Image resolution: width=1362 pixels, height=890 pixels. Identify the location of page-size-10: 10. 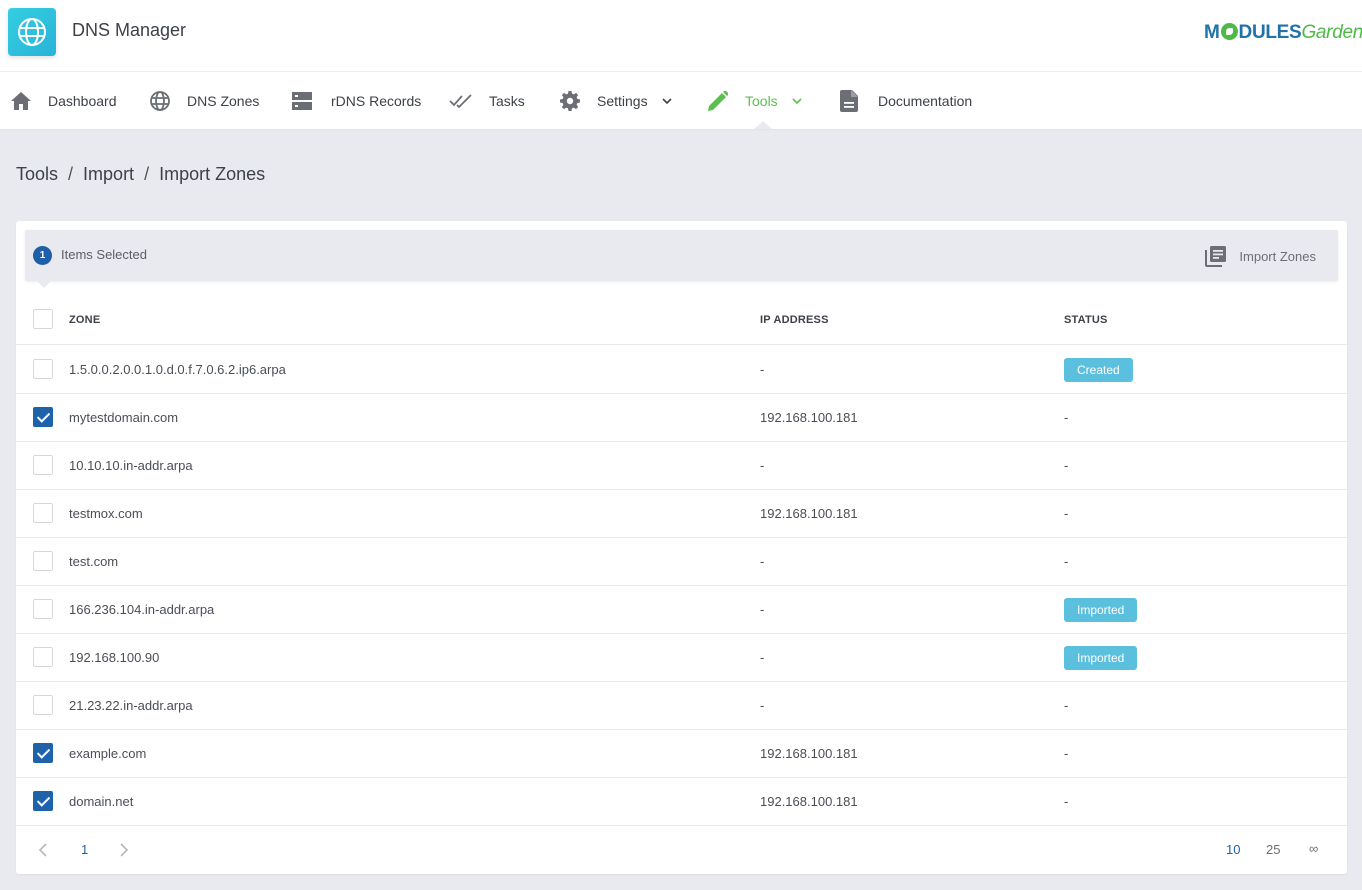
(1233, 849).